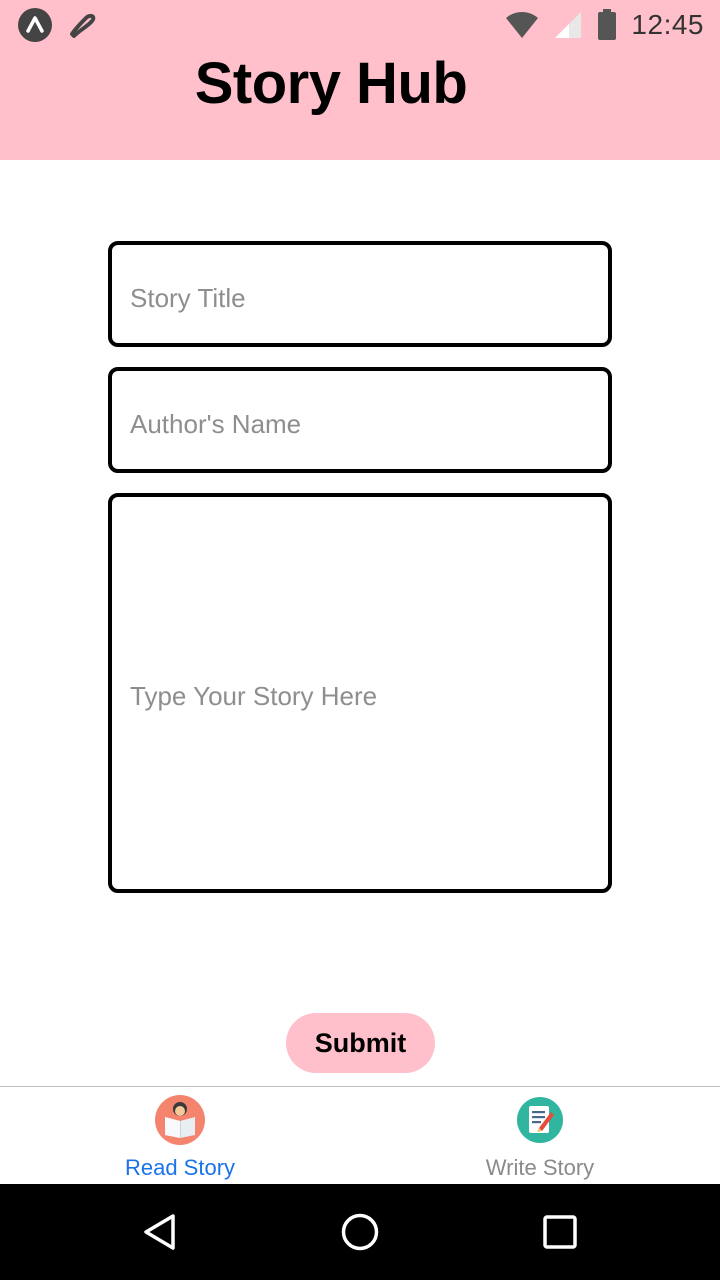 The image size is (720, 1280). Describe the element at coordinates (360, 420) in the screenshot. I see `author-name-input: Author's Name` at that location.